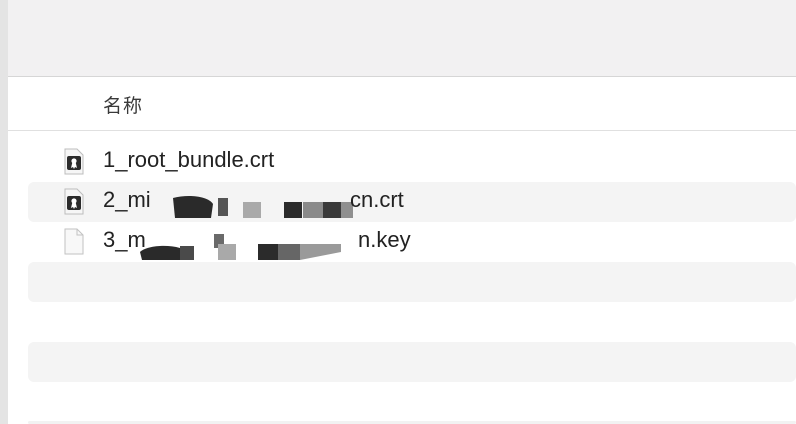 The width and height of the screenshot is (796, 424). I want to click on file-name-suffix: cn.crt, so click(377, 199).